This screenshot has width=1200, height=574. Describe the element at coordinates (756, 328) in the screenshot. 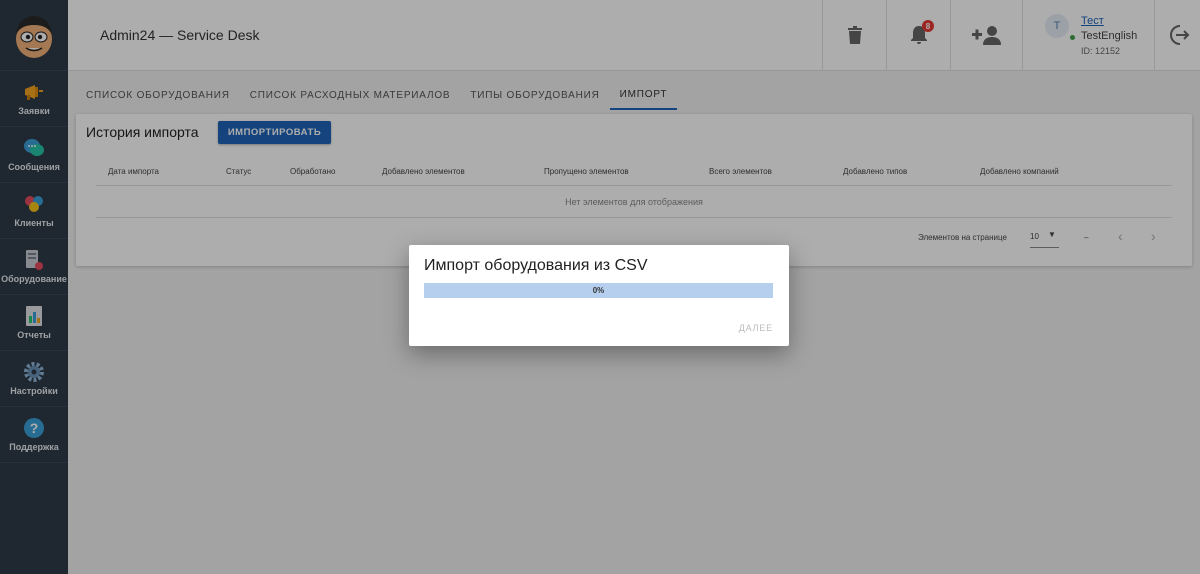

I see `next-button: ДАЛЕЕ` at that location.